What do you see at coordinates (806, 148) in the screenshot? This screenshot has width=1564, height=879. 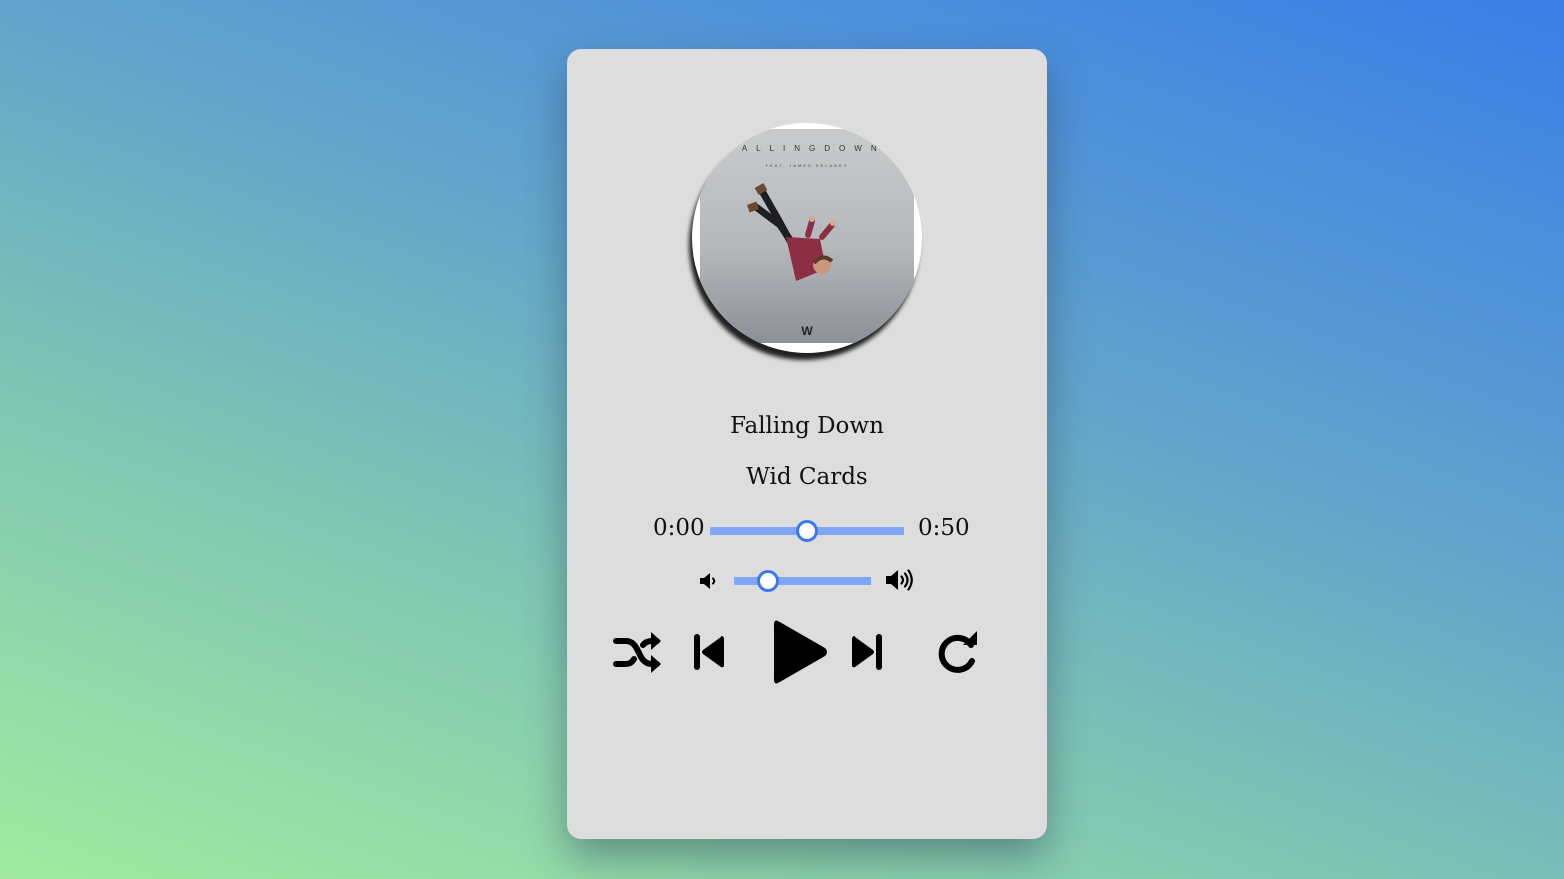 I see `album-art-title: FALLINGDOWN` at bounding box center [806, 148].